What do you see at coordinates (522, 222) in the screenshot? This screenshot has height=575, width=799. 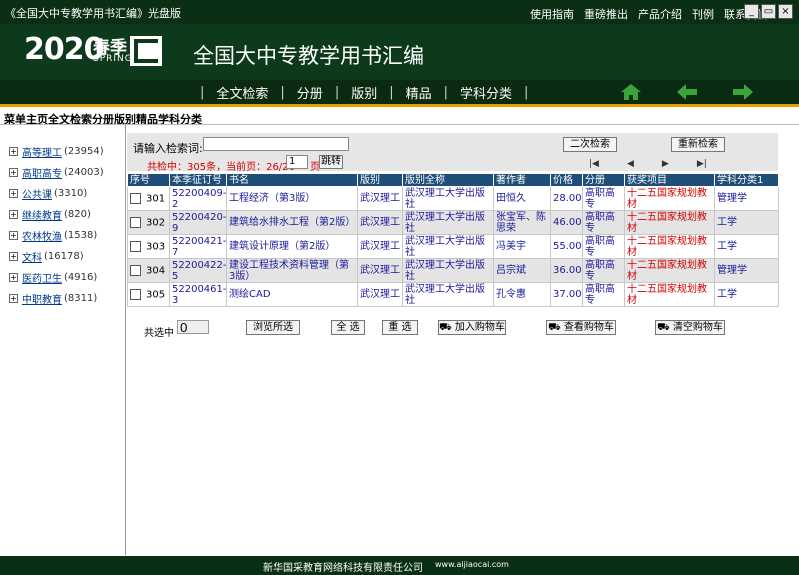 I see `book-author: 张宝军、陈思荣` at bounding box center [522, 222].